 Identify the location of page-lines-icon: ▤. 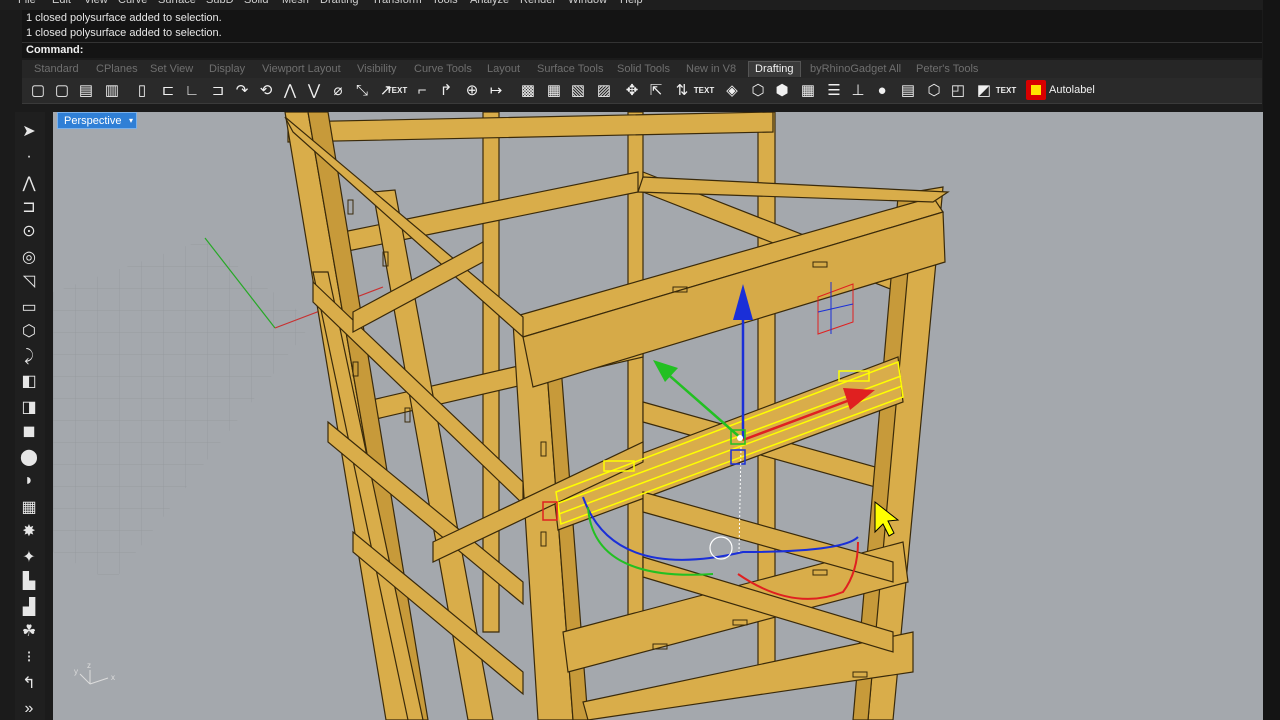
(86, 90).